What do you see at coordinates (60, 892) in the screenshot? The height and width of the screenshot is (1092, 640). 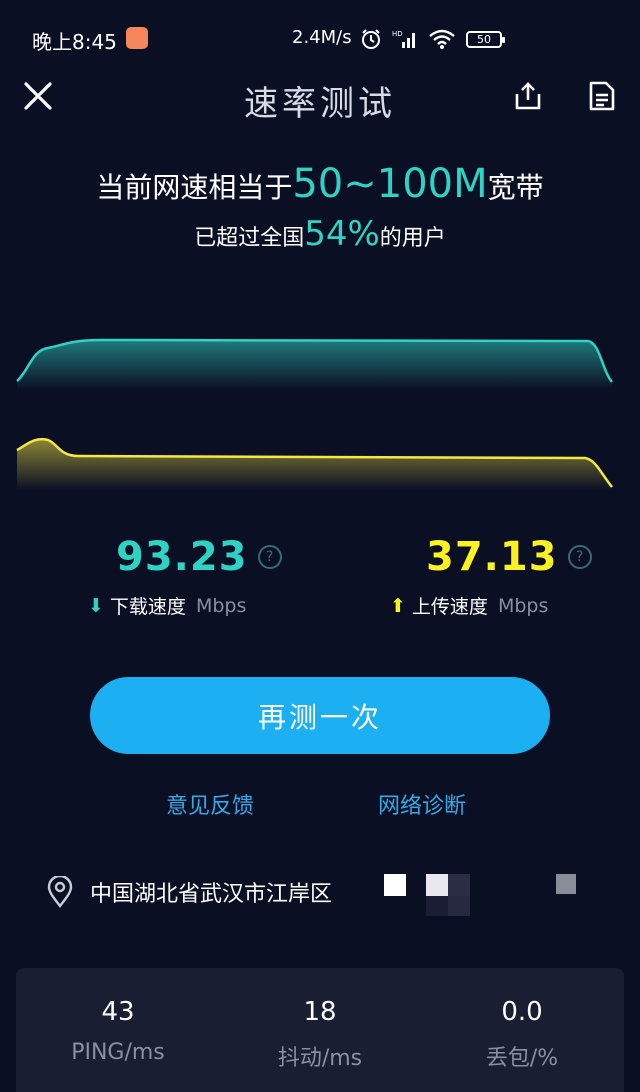 I see `location-pin-icon` at bounding box center [60, 892].